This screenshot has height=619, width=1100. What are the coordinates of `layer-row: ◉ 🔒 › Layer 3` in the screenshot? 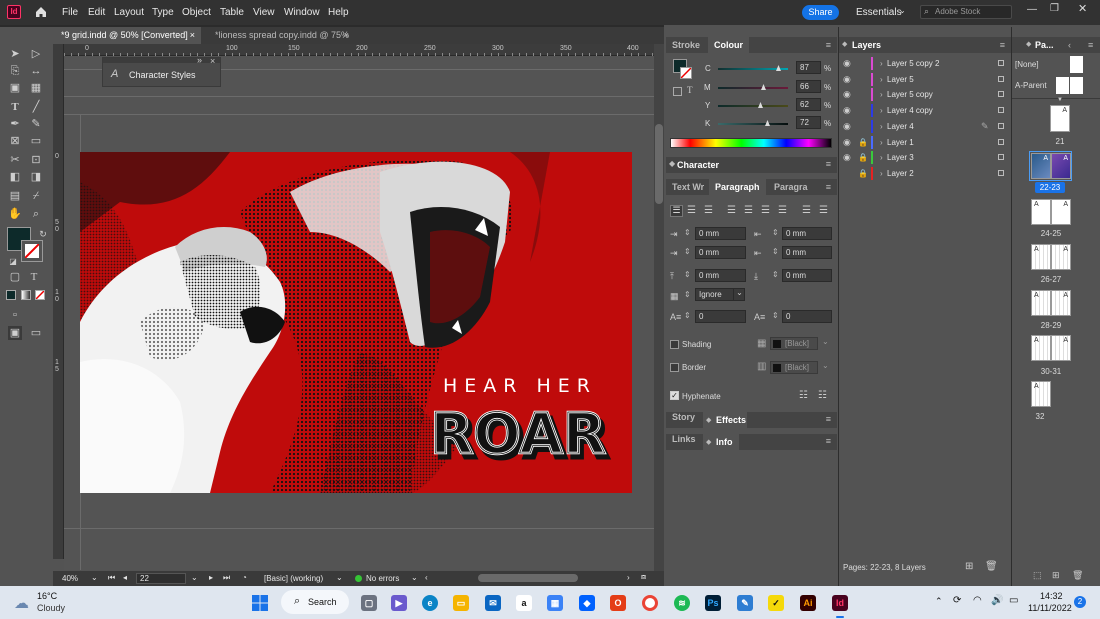 It's located at (924, 157).